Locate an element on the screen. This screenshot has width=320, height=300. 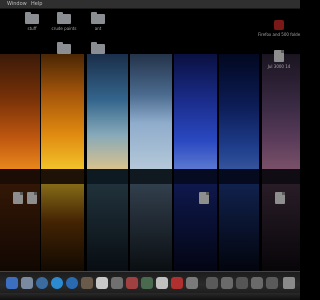
system-preferences-icon is located at coordinates (117, 283).